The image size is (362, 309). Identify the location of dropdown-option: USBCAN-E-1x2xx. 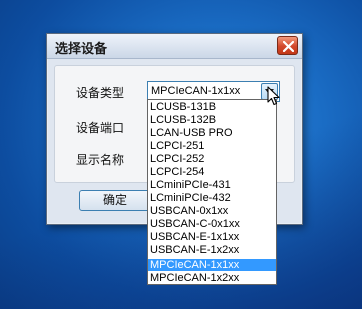
(212, 250).